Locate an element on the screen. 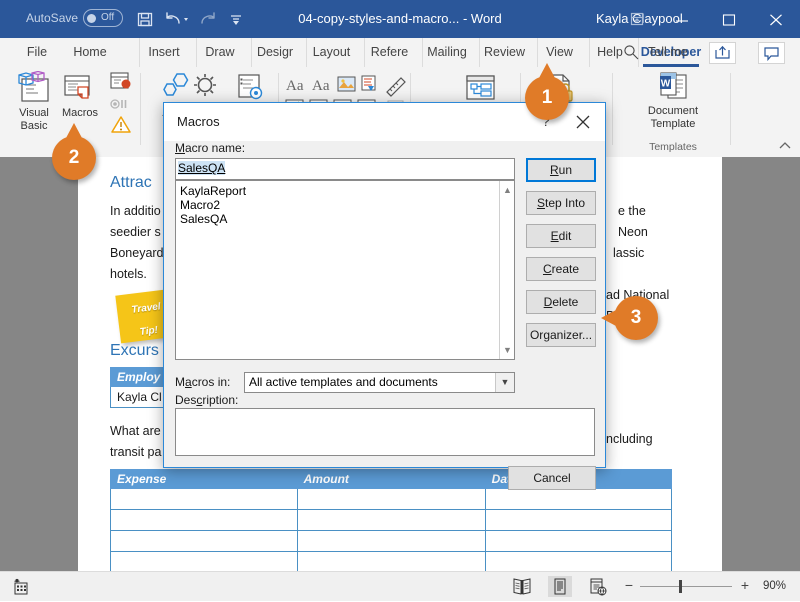 The width and height of the screenshot is (800, 602). zoom-slider-thumb is located at coordinates (680, 586).